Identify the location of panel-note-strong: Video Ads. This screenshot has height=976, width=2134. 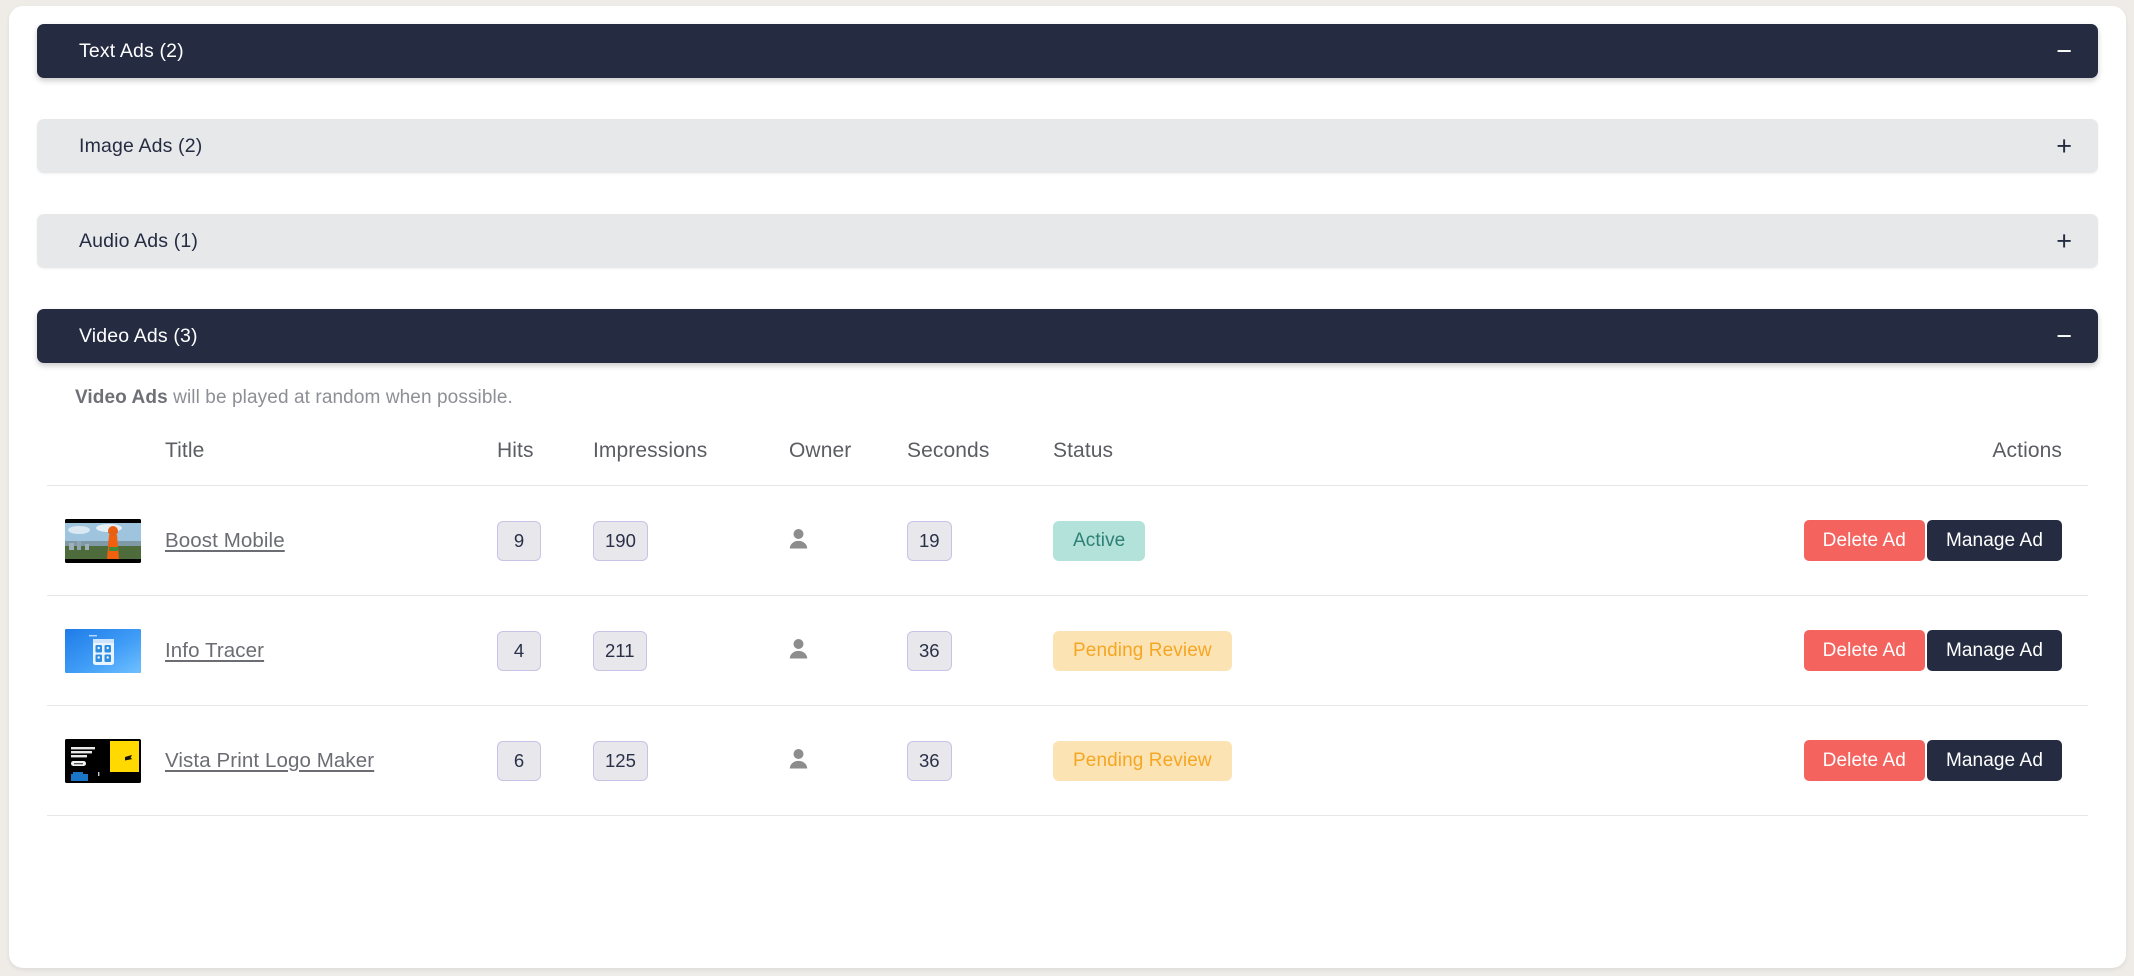
(121, 397).